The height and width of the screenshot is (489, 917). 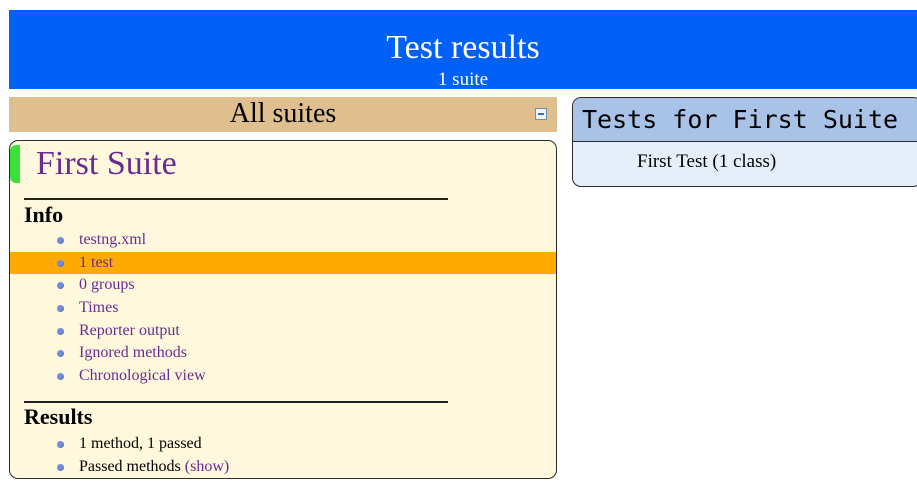 What do you see at coordinates (541, 114) in the screenshot?
I see `collapse-minus-icon` at bounding box center [541, 114].